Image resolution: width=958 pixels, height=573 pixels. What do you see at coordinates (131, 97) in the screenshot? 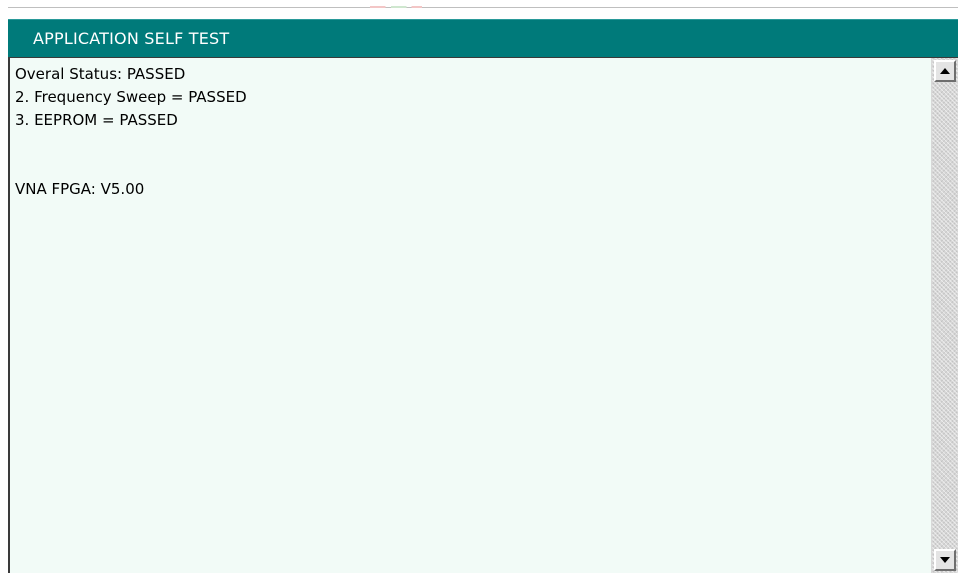
I see `result-line-frequency-sweep: 2. Frequency Sweep = PASSED` at bounding box center [131, 97].